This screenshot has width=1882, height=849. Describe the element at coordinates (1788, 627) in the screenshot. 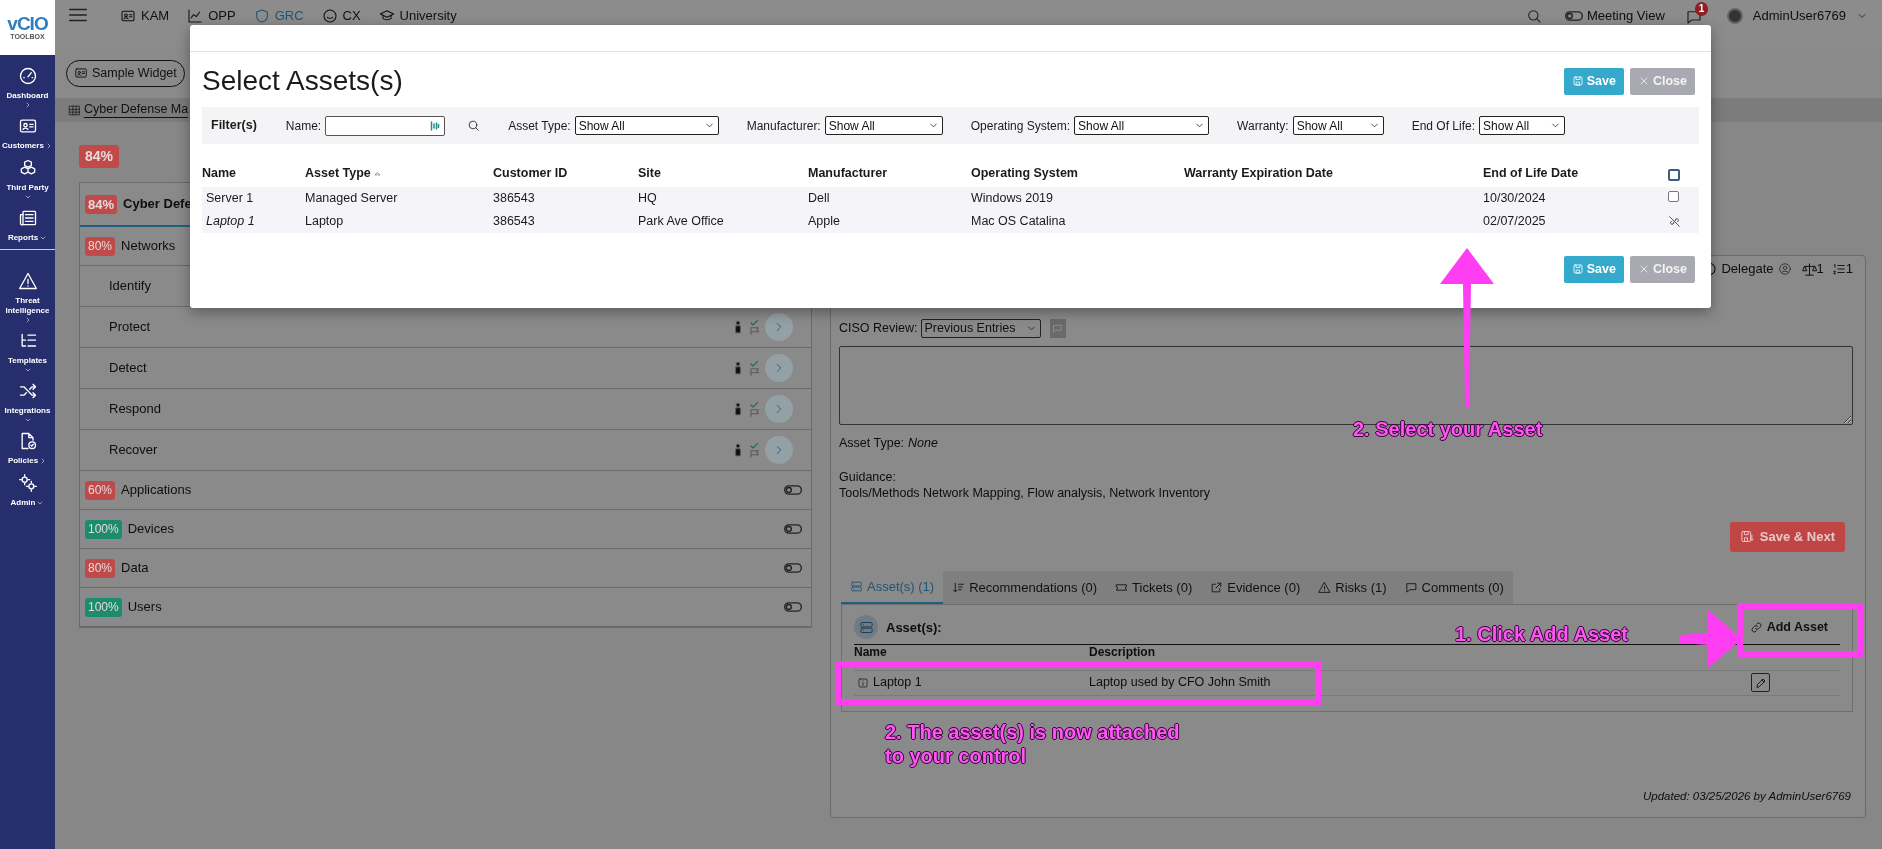

I see `add-asset-button: Add Asset` at that location.